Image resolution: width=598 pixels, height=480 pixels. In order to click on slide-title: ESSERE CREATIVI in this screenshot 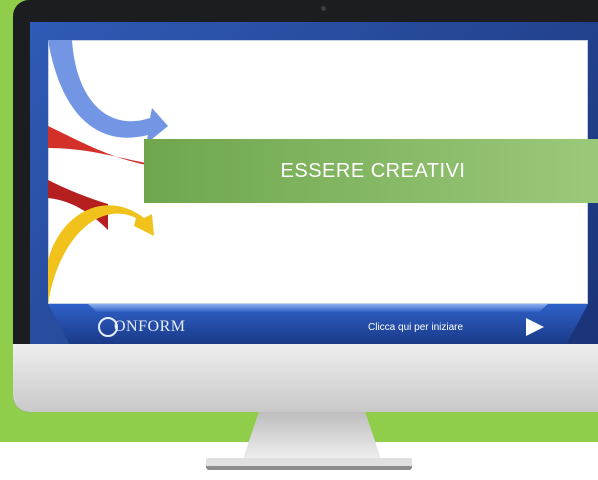, I will do `click(373, 170)`.